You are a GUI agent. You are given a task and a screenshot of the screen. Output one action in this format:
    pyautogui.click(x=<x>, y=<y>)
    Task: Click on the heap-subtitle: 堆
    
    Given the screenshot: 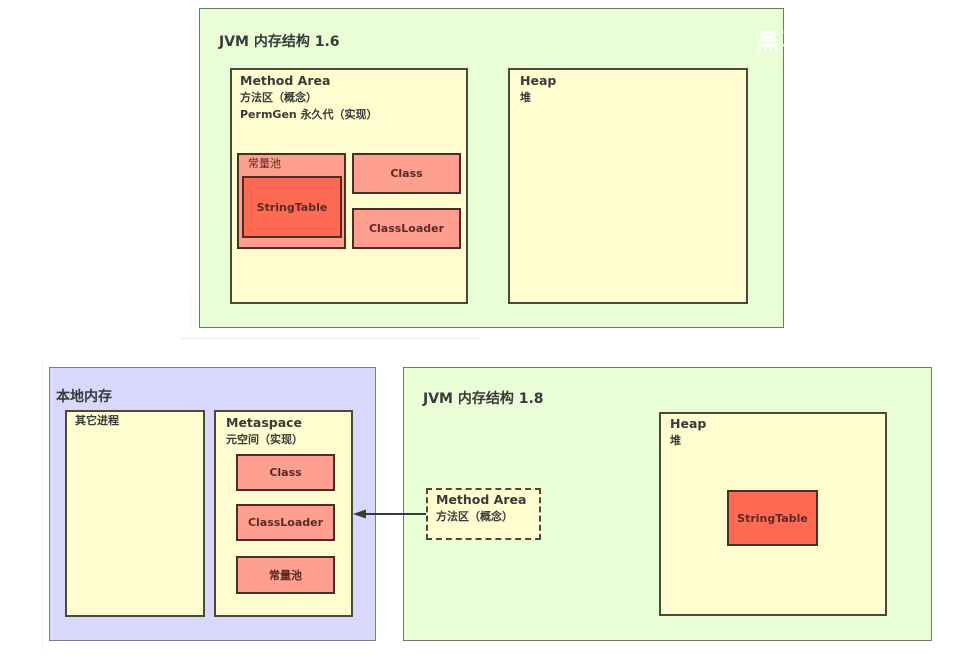 What is the action you would take?
    pyautogui.click(x=525, y=97)
    